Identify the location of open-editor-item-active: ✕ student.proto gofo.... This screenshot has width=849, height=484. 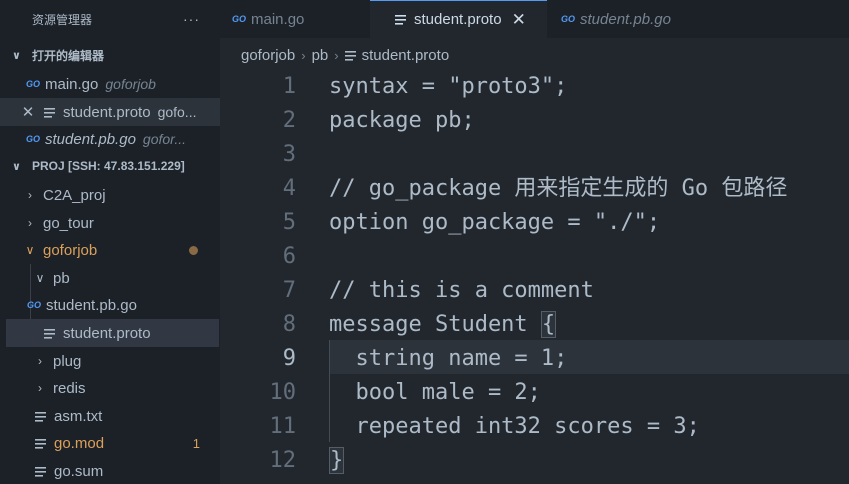
(110, 112).